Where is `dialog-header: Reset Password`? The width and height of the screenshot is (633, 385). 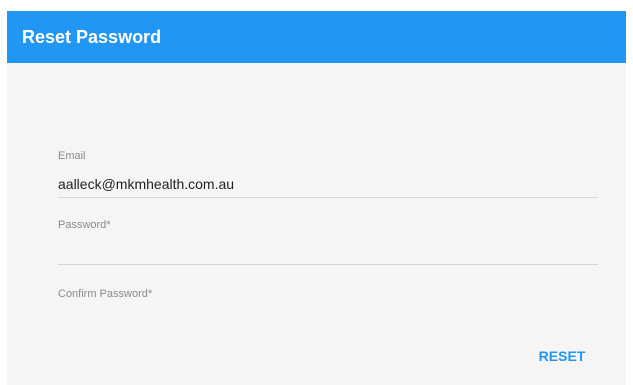 dialog-header: Reset Password is located at coordinates (316, 37).